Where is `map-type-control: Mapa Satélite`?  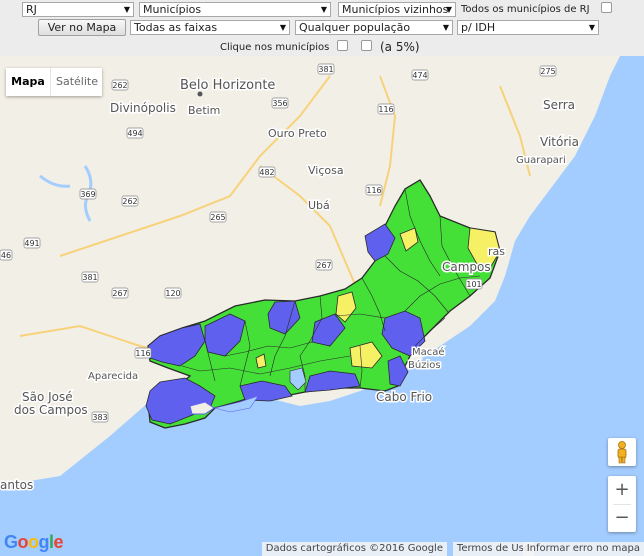
map-type-control: Mapa Satélite is located at coordinates (54, 82).